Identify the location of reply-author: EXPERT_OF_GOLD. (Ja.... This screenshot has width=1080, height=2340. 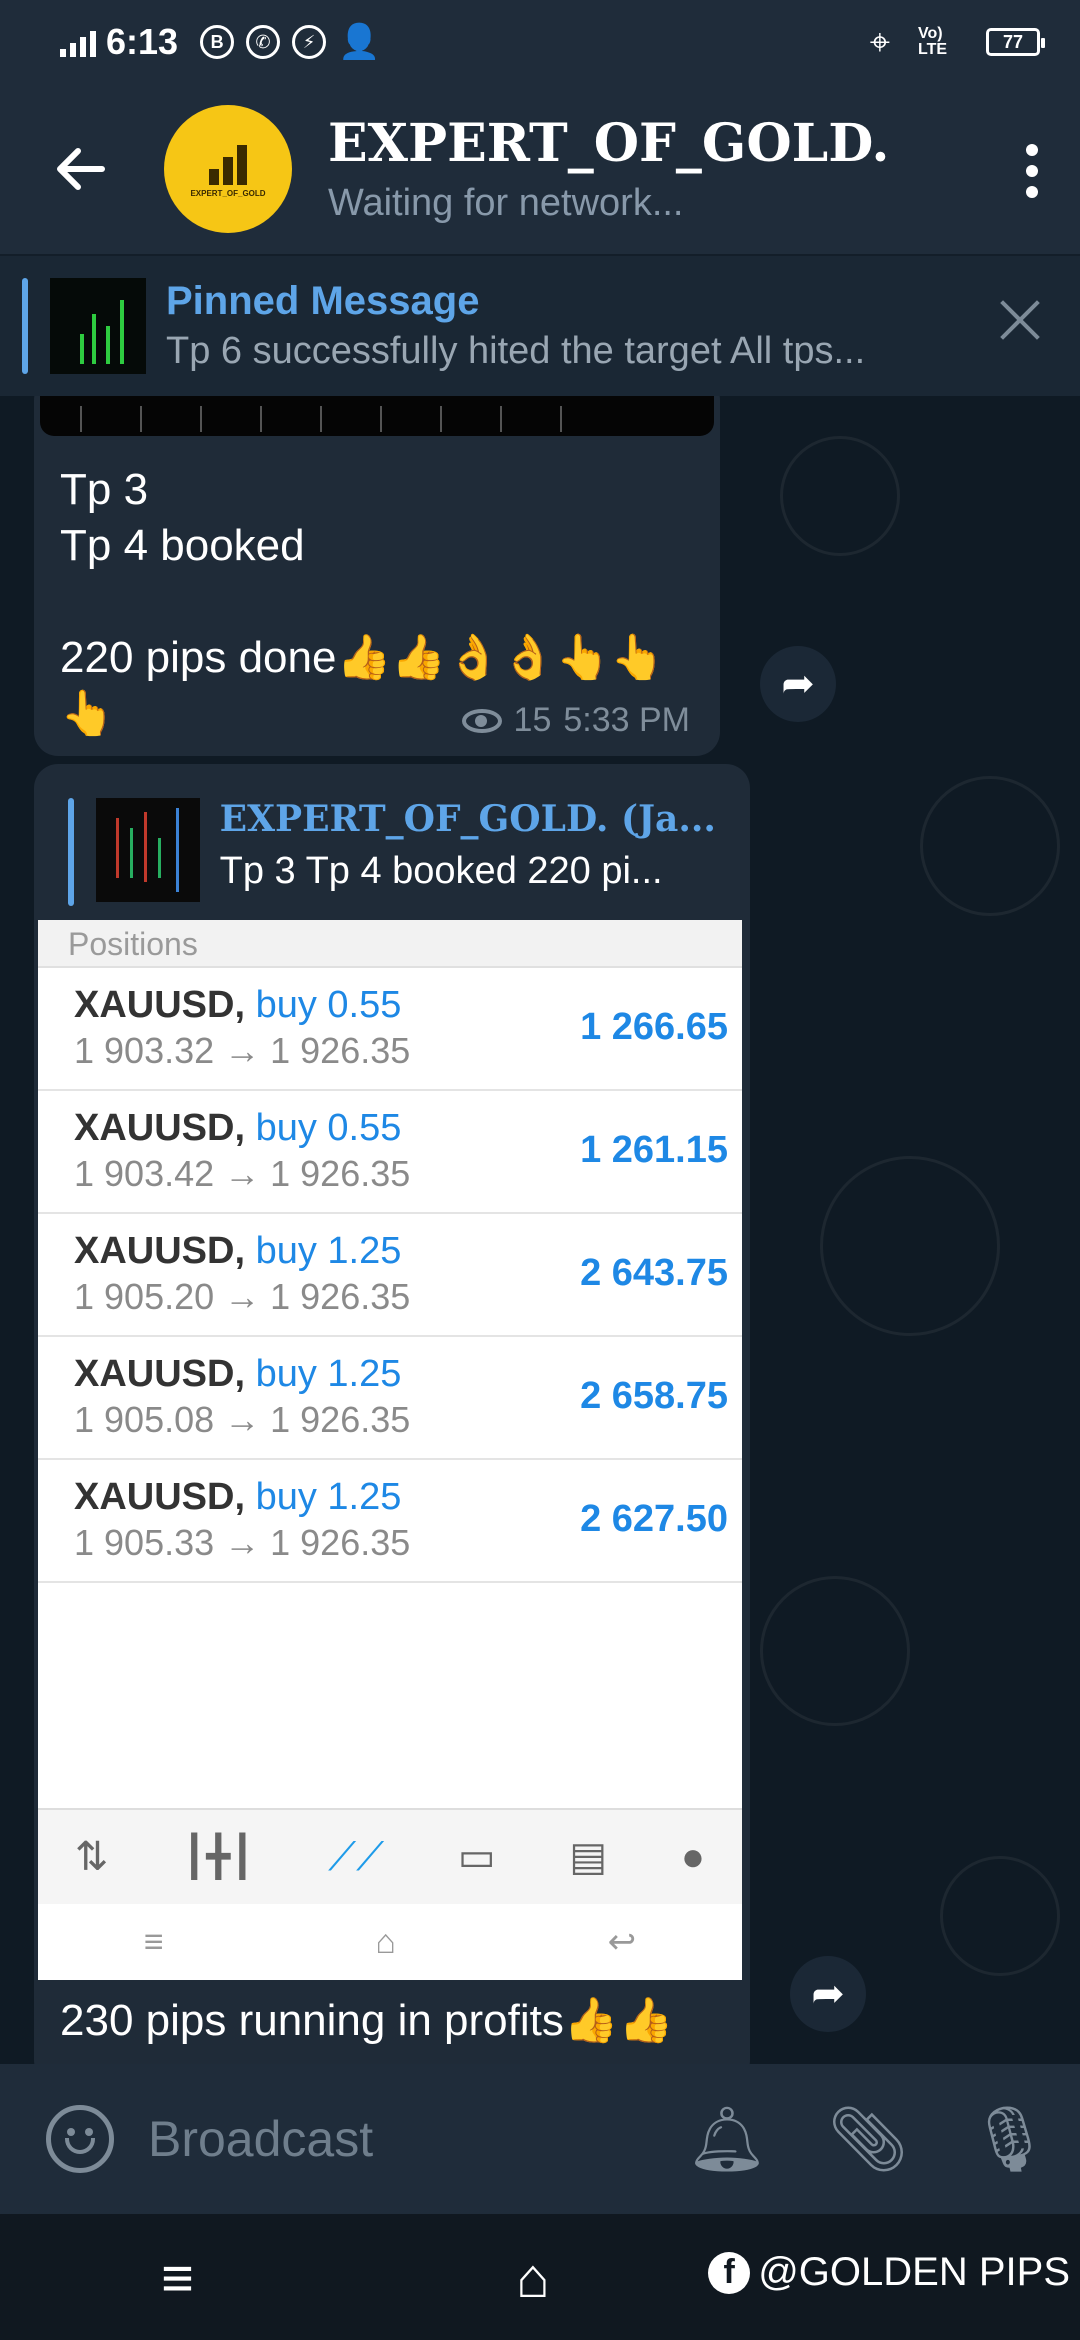
(467, 819).